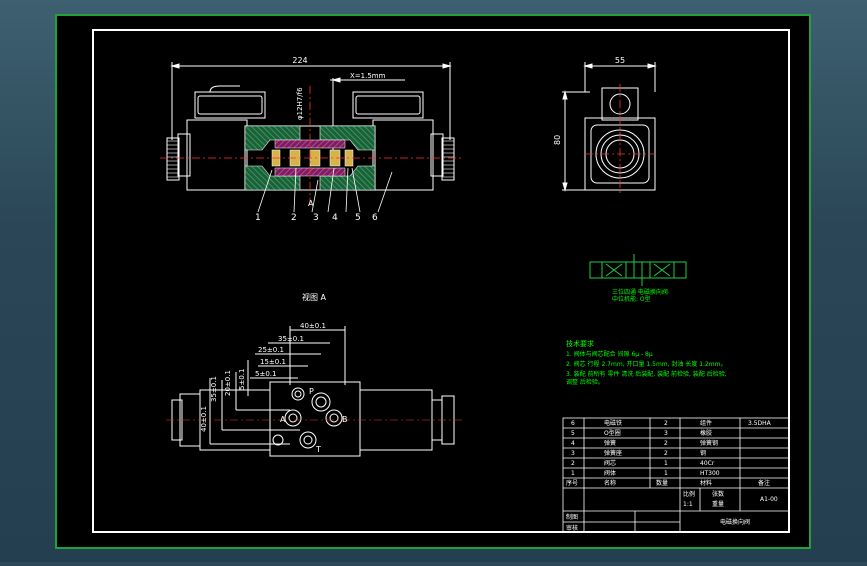  I want to click on hdr-name: 名称, so click(610, 483).